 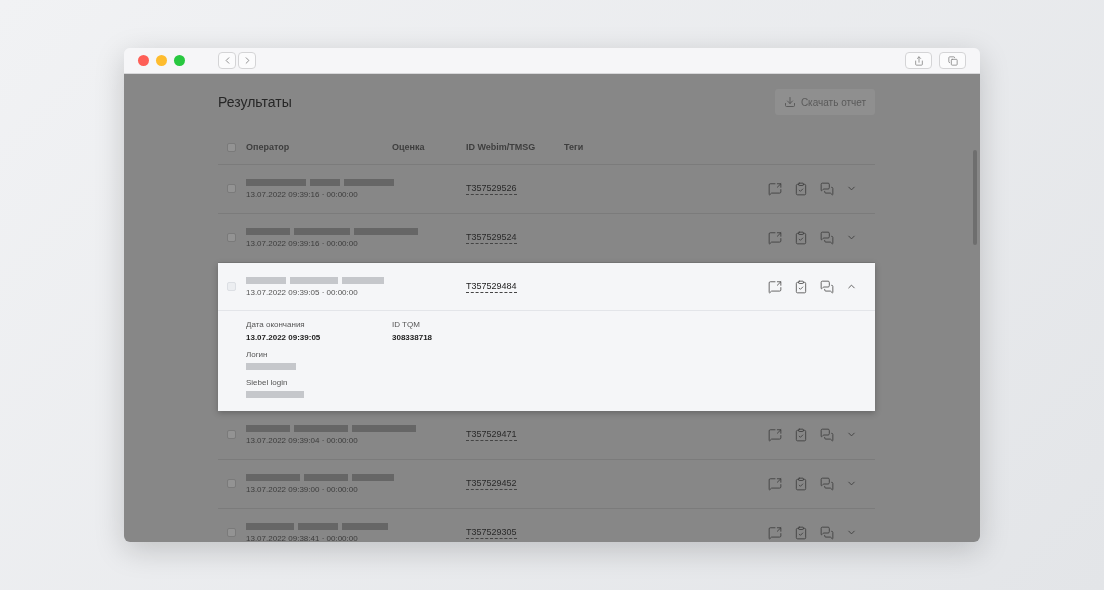 What do you see at coordinates (284, 337) in the screenshot?
I see `detail-value: 13.07.2022 09:39:05` at bounding box center [284, 337].